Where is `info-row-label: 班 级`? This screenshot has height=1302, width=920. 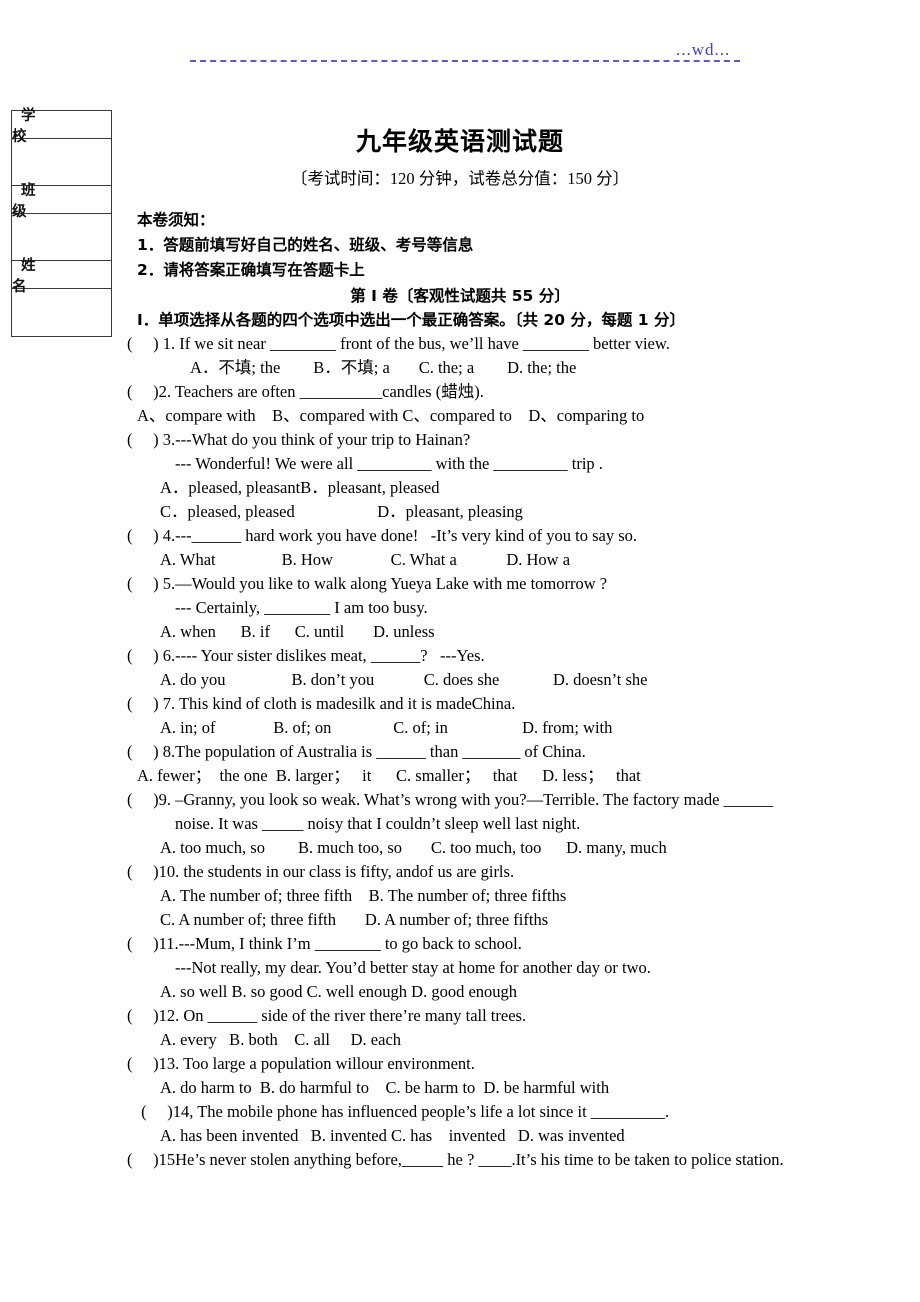 info-row-label: 班 级 is located at coordinates (61, 201).